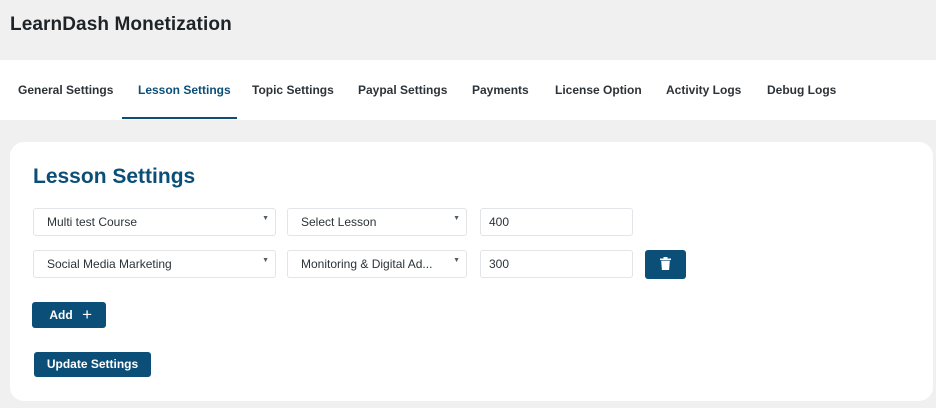  Describe the element at coordinates (801, 90) in the screenshot. I see `tab-debug-logs: Debug Logs` at that location.